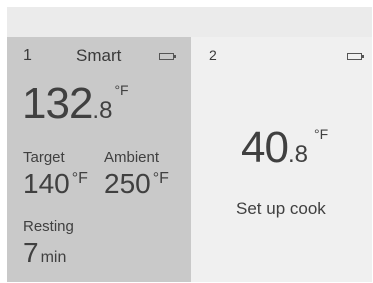 The height and width of the screenshot is (283, 373). Describe the element at coordinates (53, 257) in the screenshot. I see `resting-unit: min` at that location.